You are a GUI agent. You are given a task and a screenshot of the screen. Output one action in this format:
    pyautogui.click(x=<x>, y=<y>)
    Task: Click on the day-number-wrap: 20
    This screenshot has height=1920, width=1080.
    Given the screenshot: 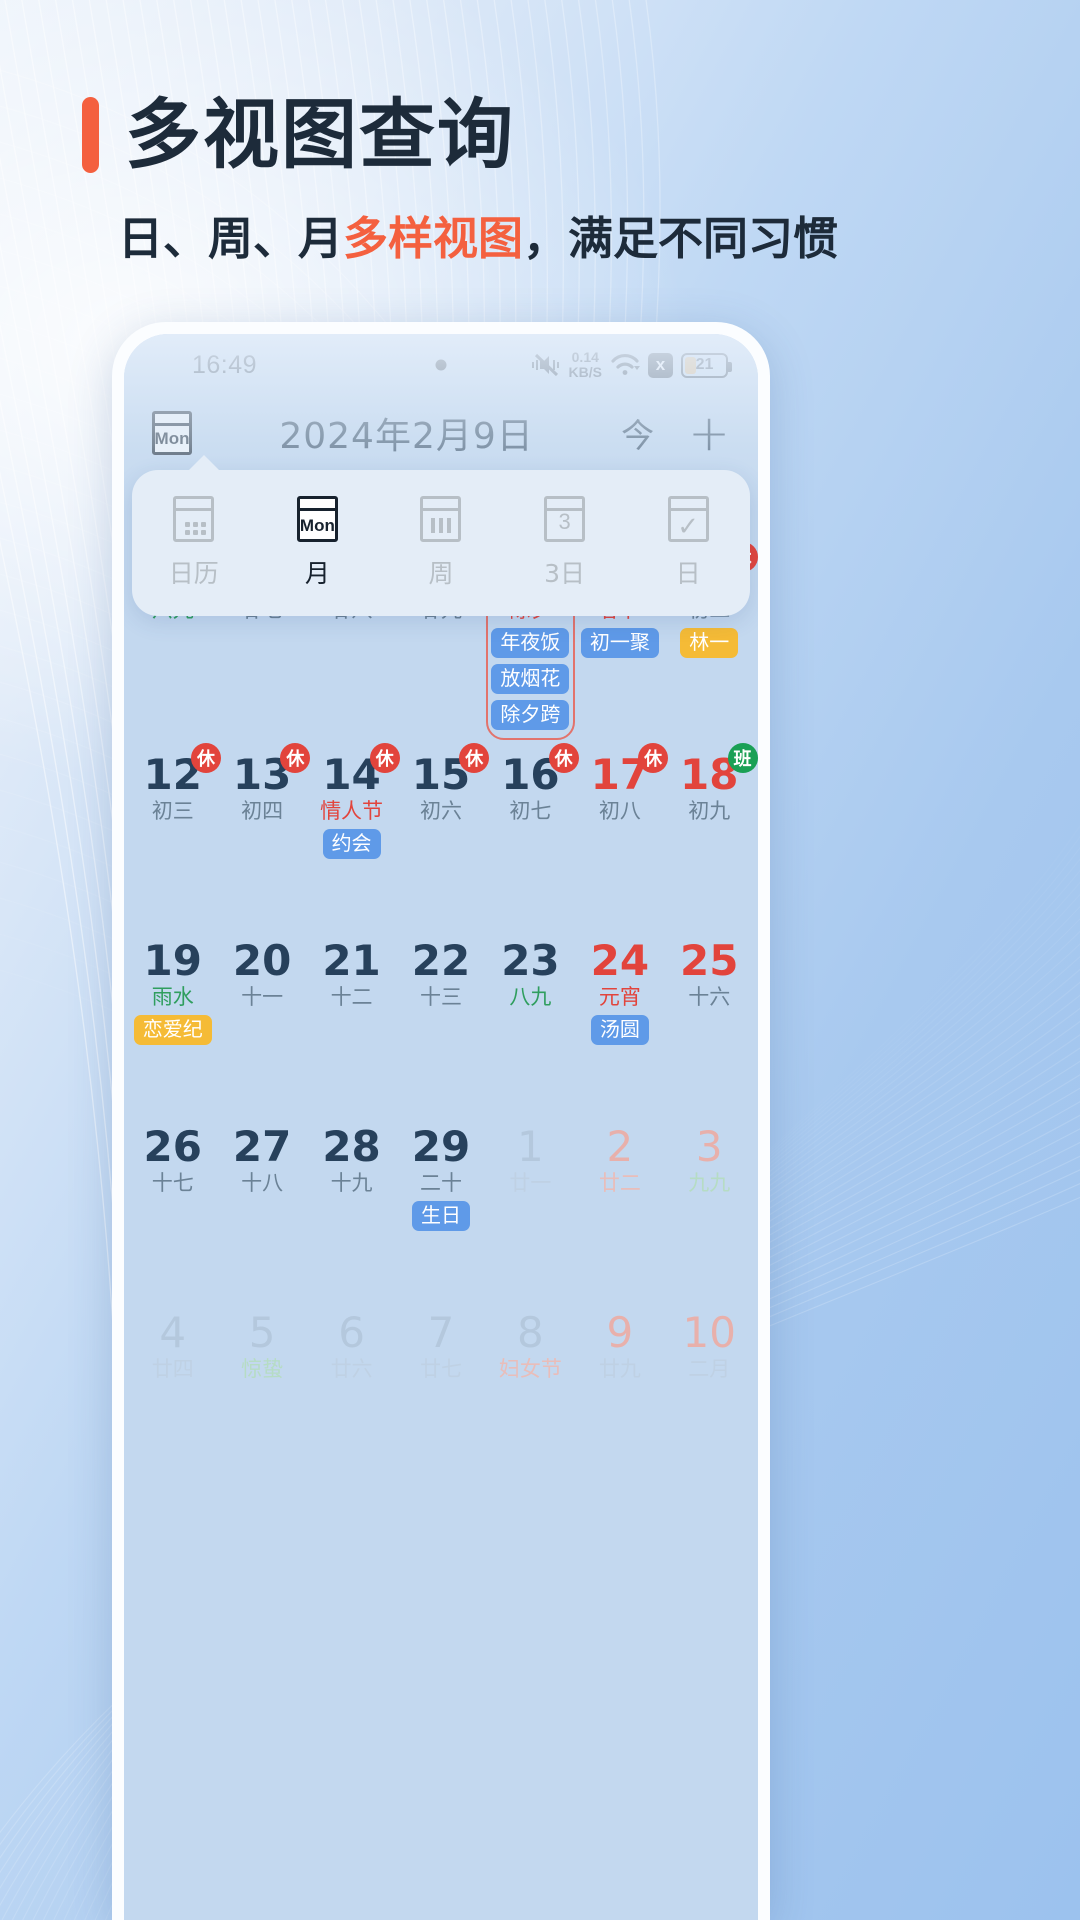 What is the action you would take?
    pyautogui.click(x=262, y=961)
    